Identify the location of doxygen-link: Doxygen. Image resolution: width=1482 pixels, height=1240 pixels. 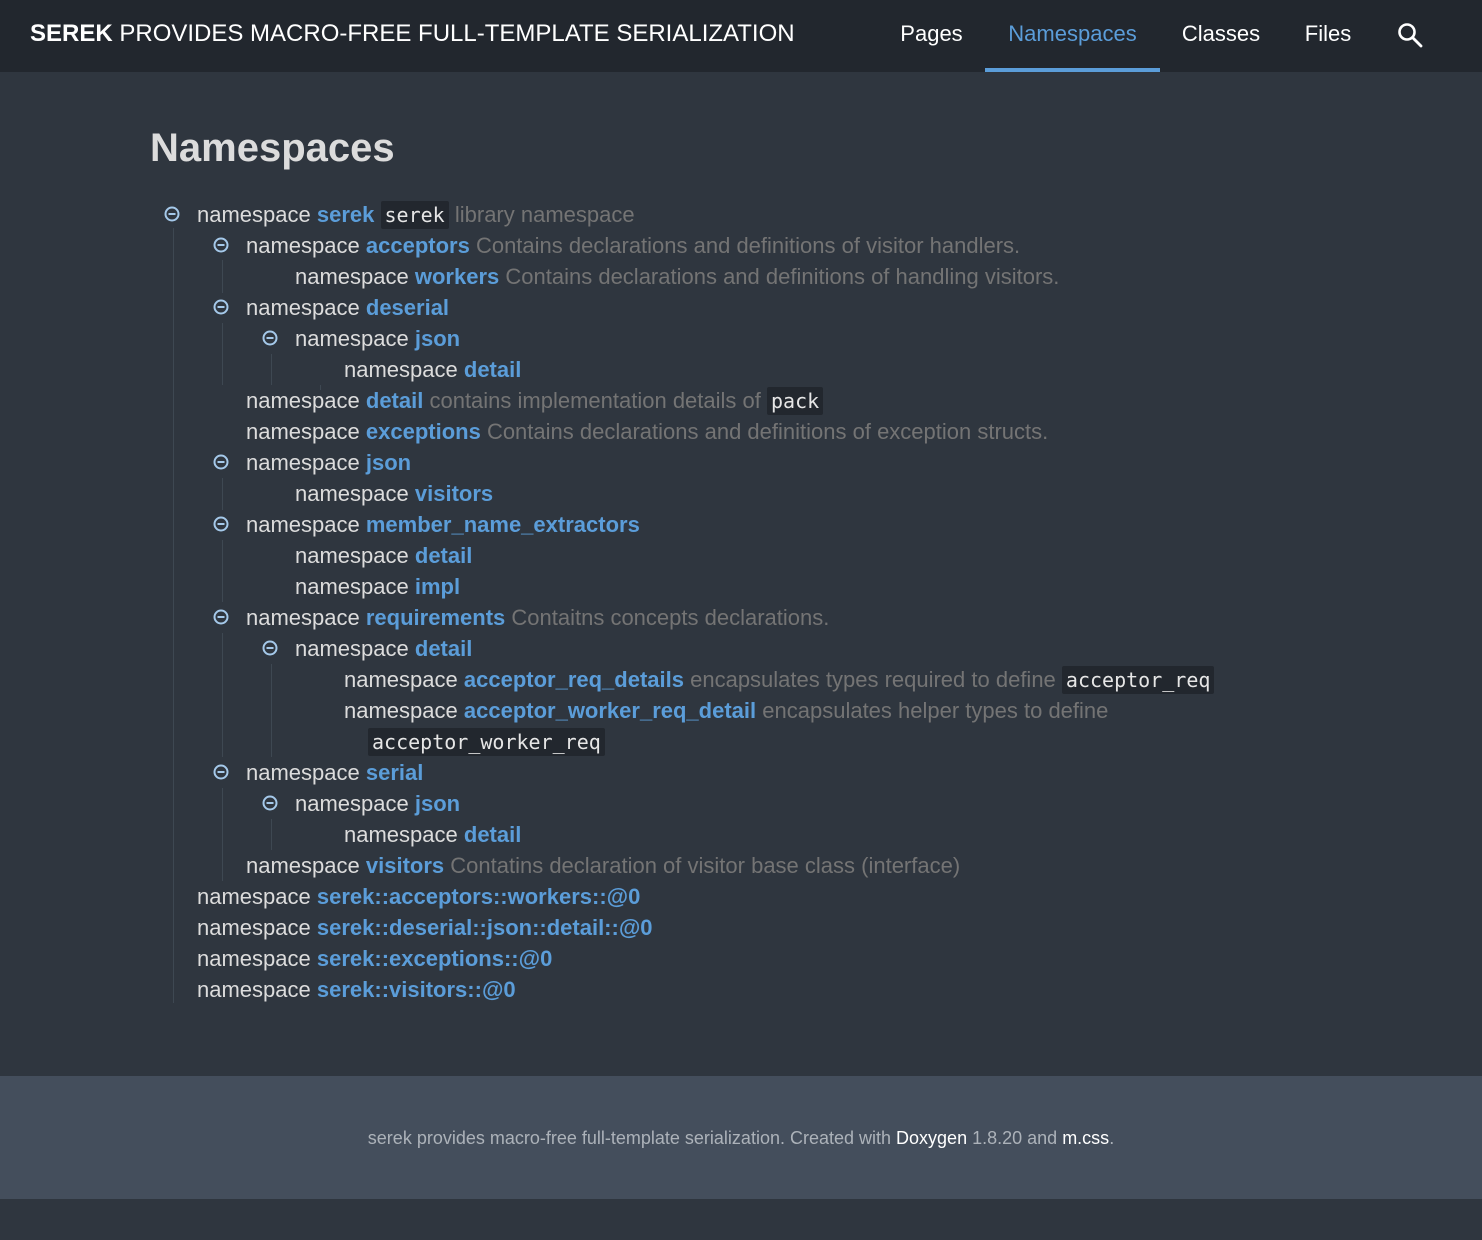
(931, 1138).